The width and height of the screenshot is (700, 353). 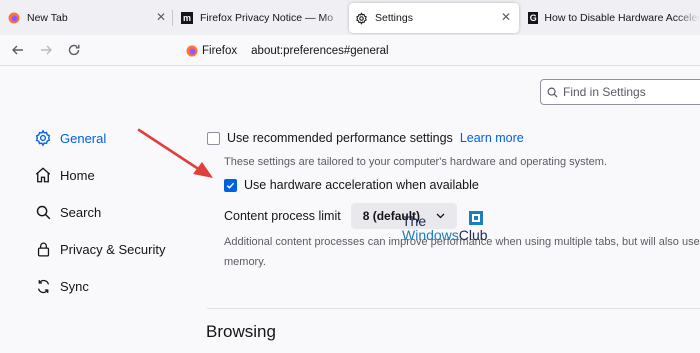 I want to click on tab-new-tab: New Tab ✕, so click(x=86, y=18).